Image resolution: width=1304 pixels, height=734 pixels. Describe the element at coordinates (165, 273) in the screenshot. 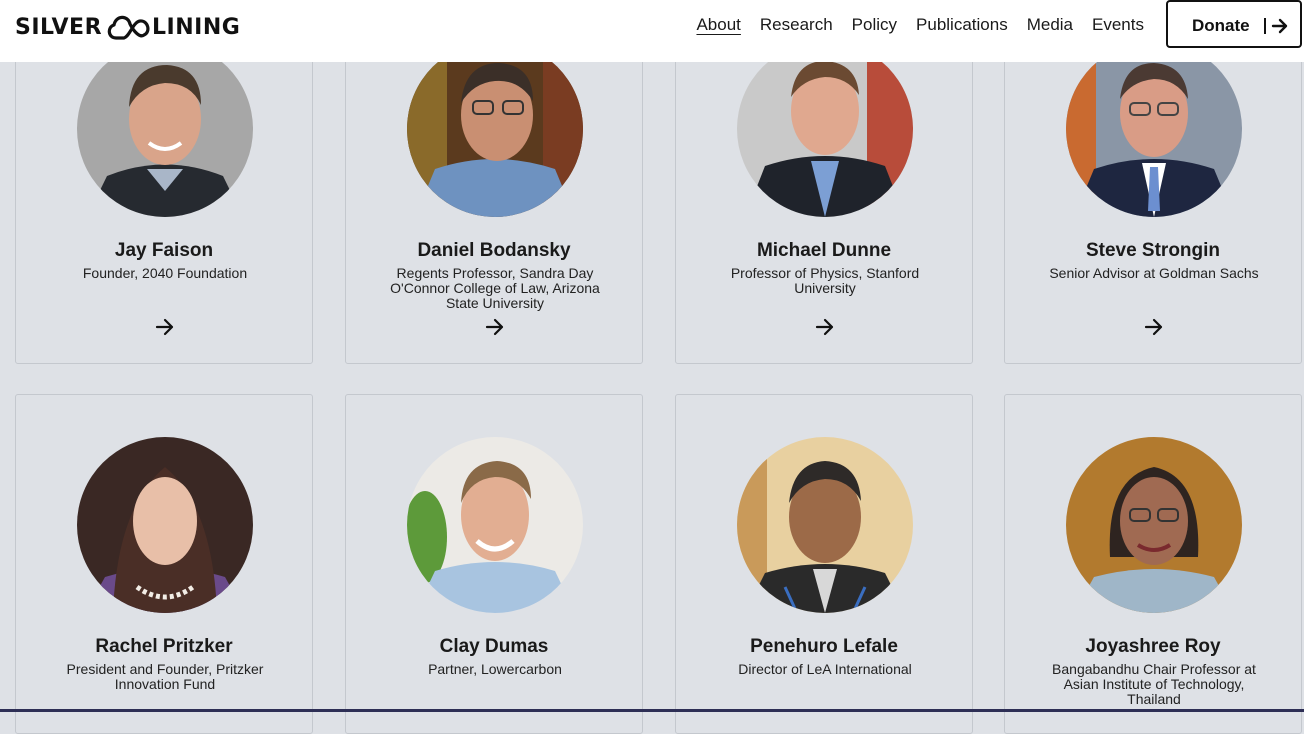

I see `person-role: Founder, 2040 Foundation` at that location.